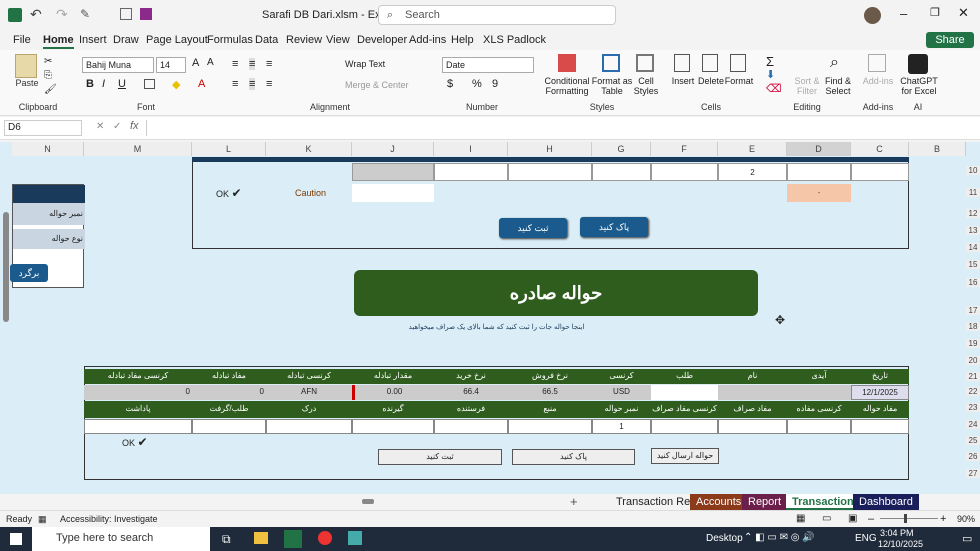  What do you see at coordinates (897, 533) in the screenshot?
I see `clock-time: 3:04 PM` at bounding box center [897, 533].